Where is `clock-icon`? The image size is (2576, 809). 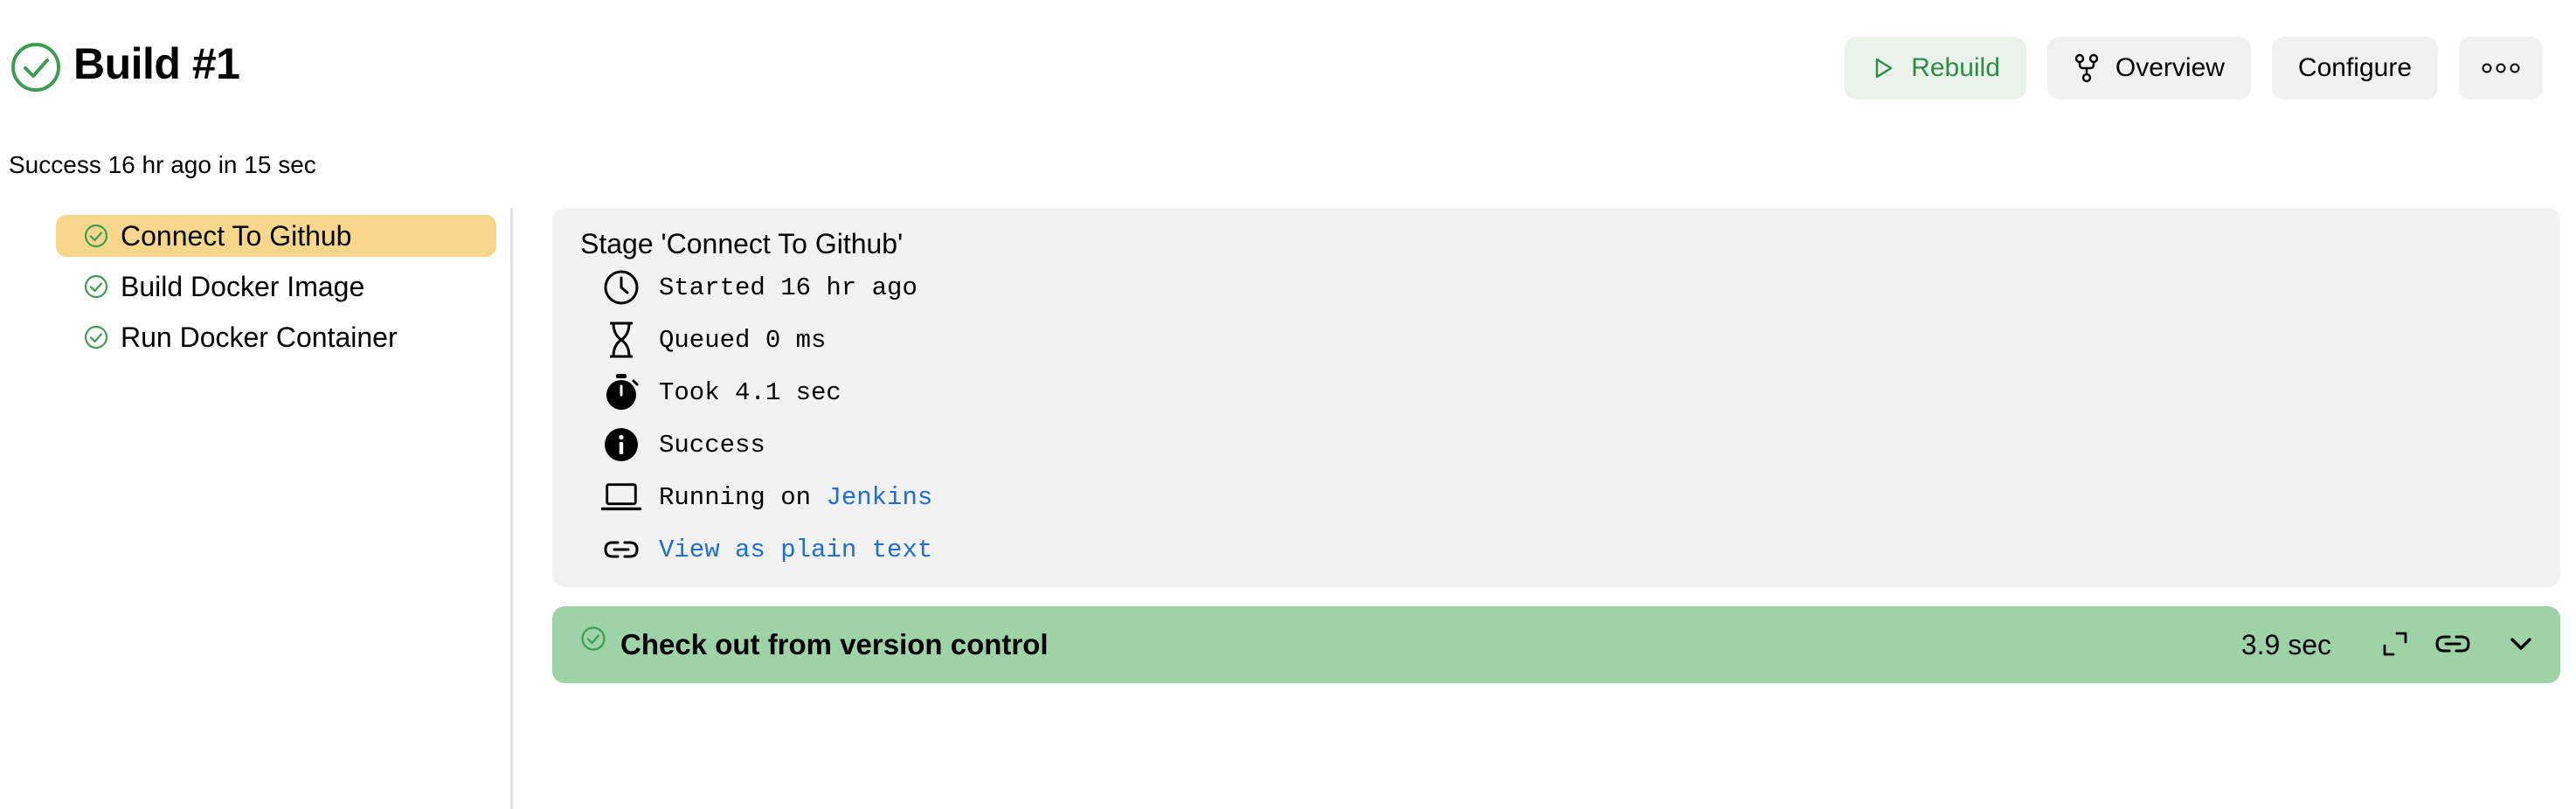 clock-icon is located at coordinates (621, 287).